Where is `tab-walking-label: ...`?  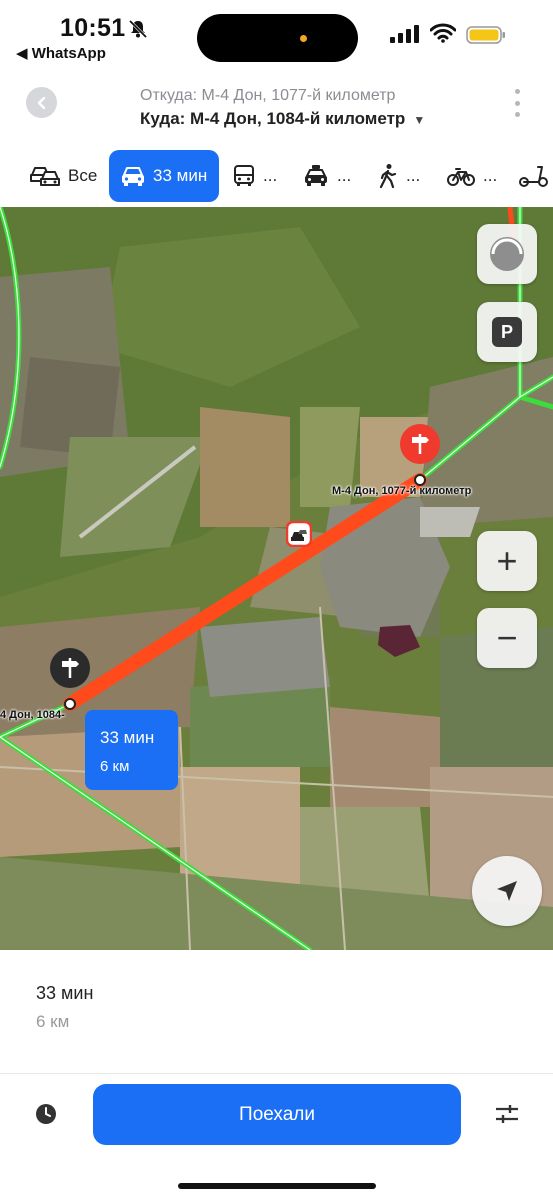
tab-walking-label: ... is located at coordinates (413, 175).